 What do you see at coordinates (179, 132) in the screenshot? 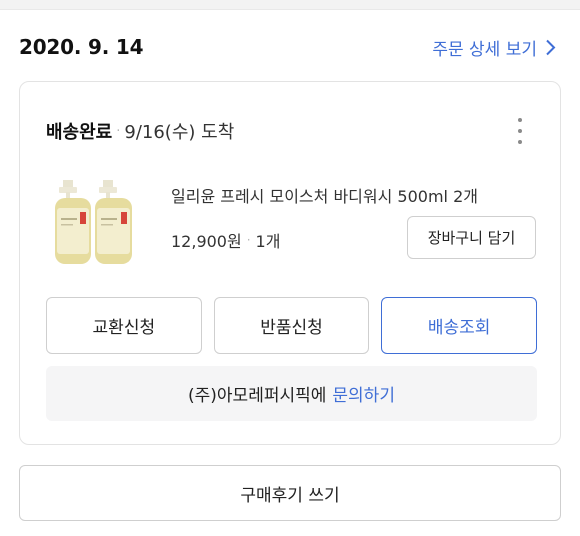
I see `arrival-date: 9/16(수) 도착` at bounding box center [179, 132].